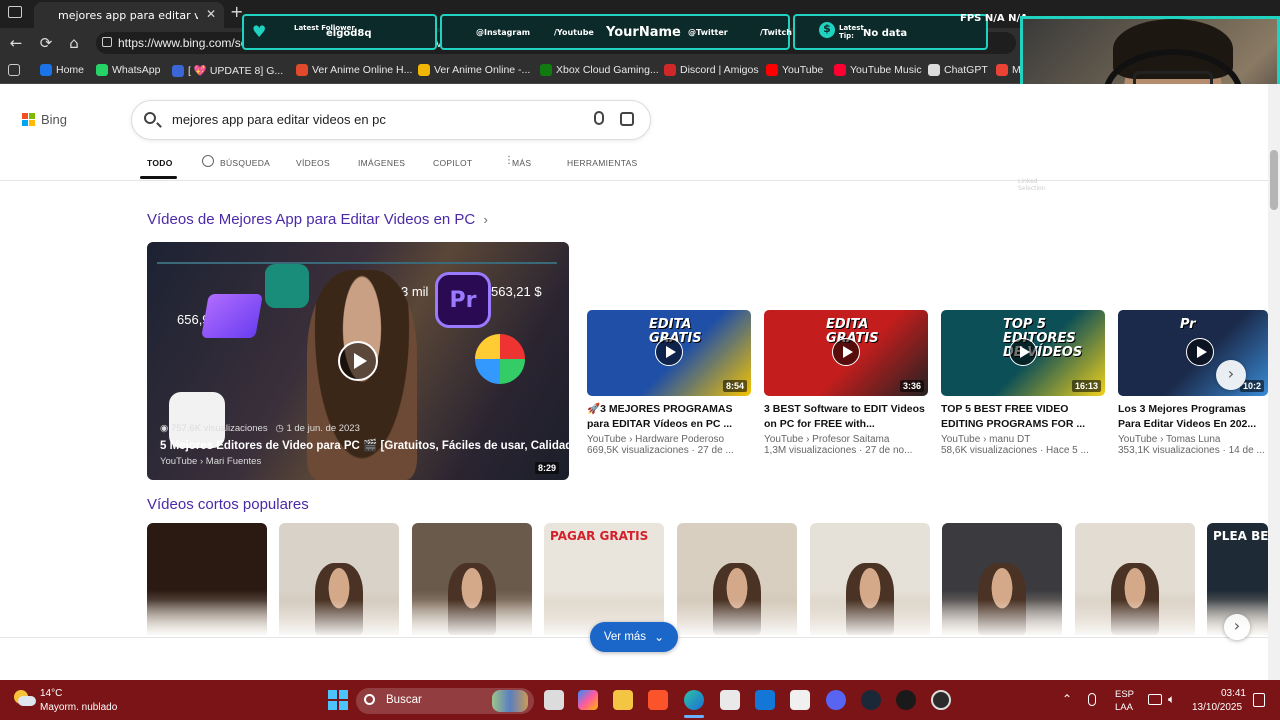 Image resolution: width=1280 pixels, height=720 pixels. Describe the element at coordinates (1008, 70) in the screenshot. I see `bookmark-item: M` at that location.